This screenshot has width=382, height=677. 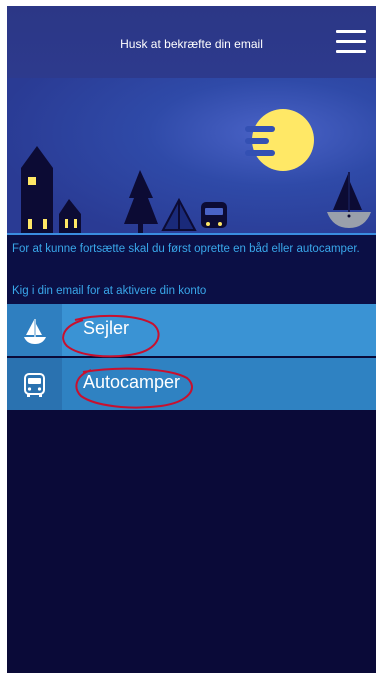 What do you see at coordinates (352, 42) in the screenshot?
I see `hamburger-menu-icon` at bounding box center [352, 42].